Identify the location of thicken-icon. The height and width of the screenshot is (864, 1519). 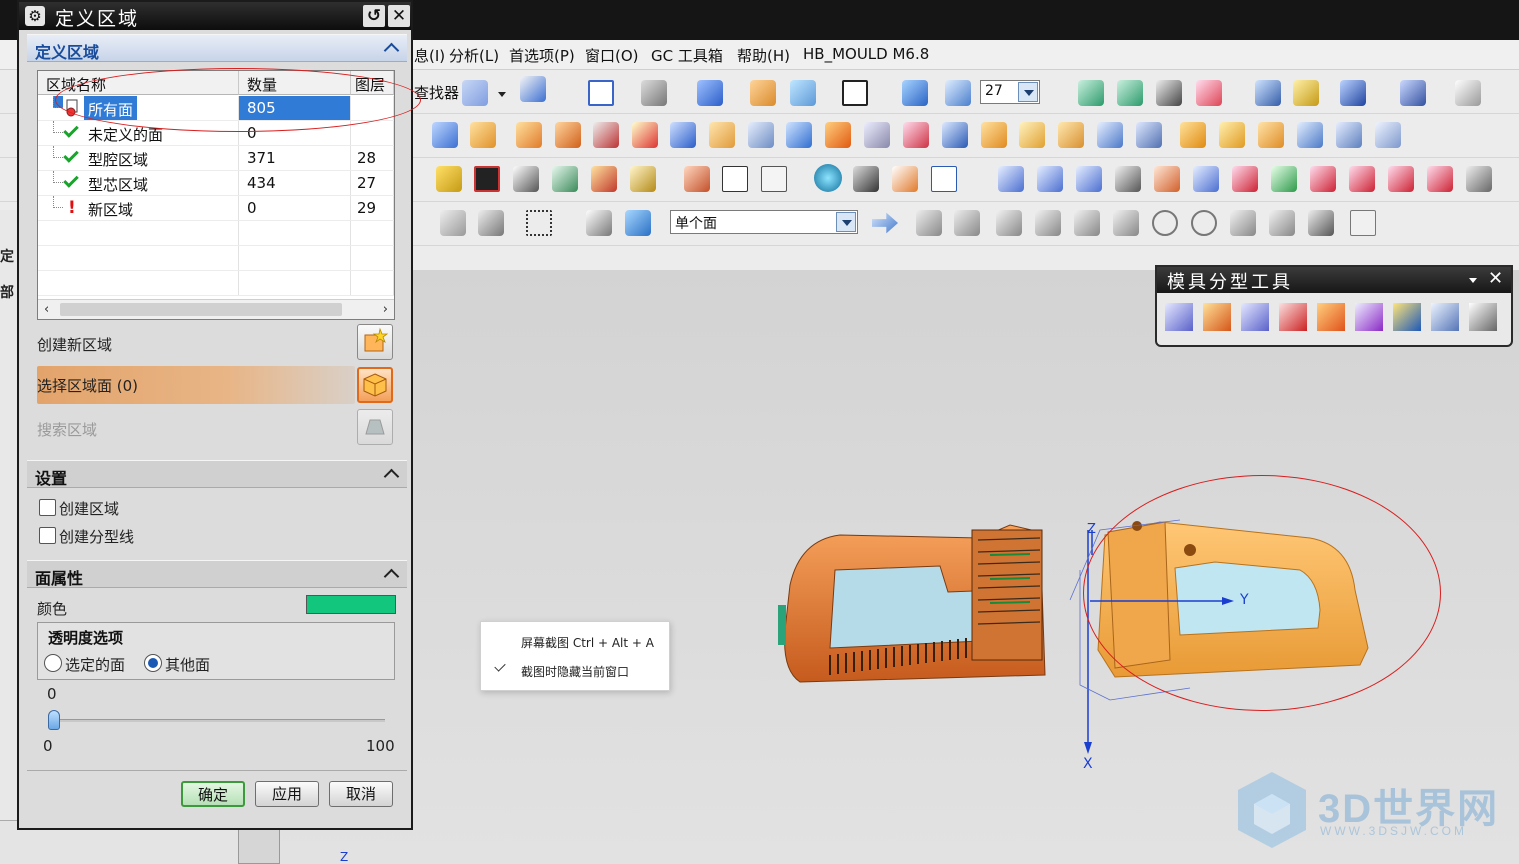
(877, 135).